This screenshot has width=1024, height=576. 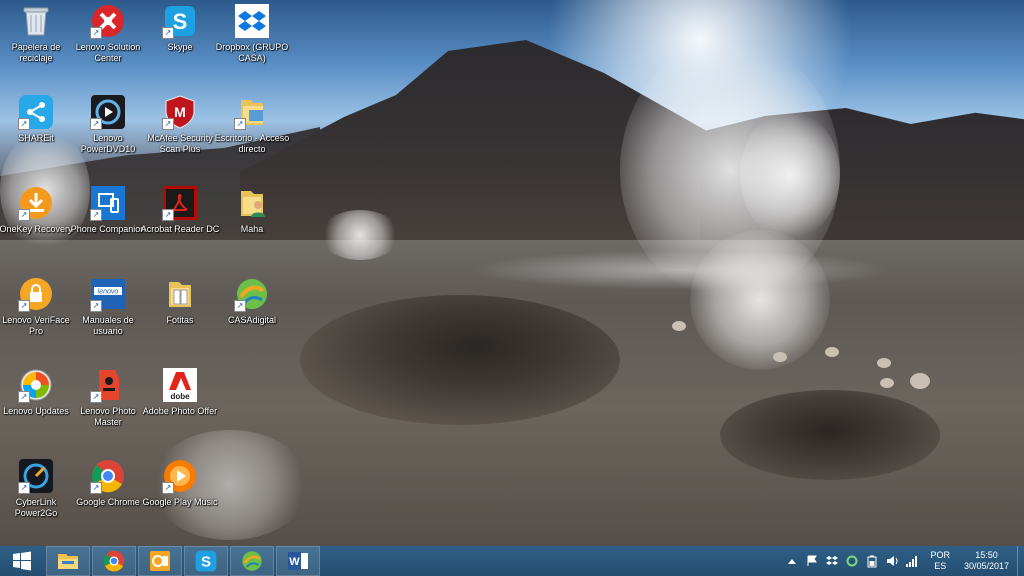 I want to click on svg-text: dobe, so click(x=180, y=396).